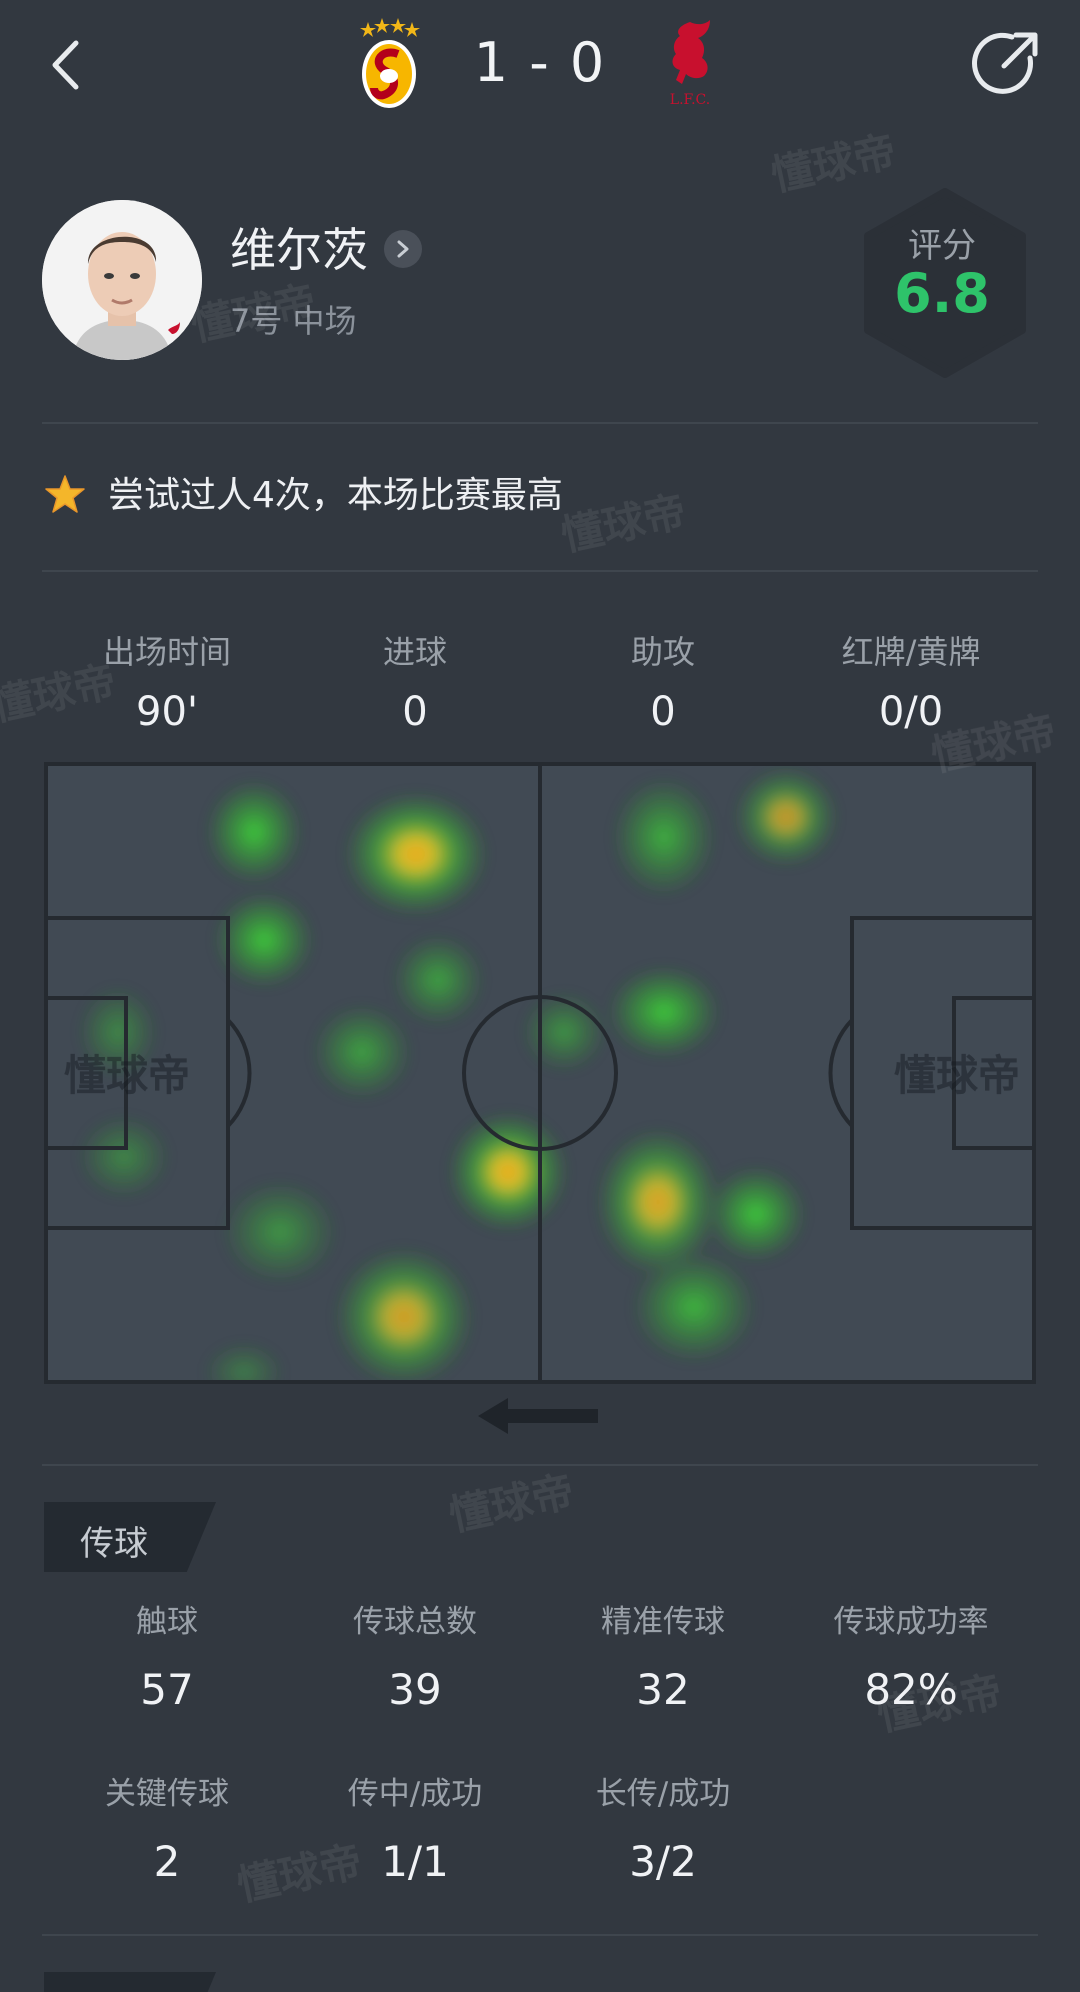  I want to click on stat-value: 57, so click(167, 1689).